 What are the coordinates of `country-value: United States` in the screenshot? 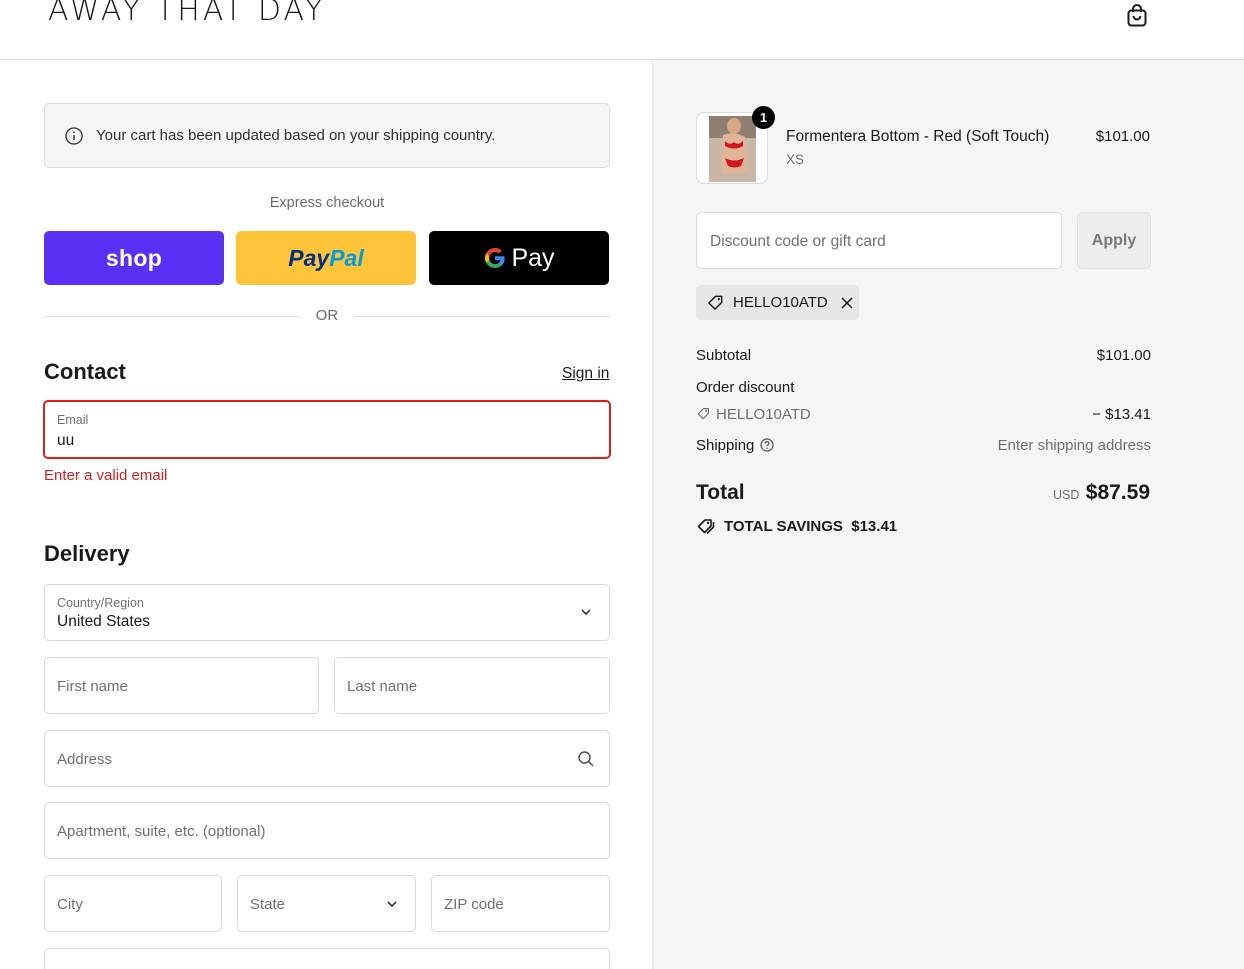 It's located at (104, 621).